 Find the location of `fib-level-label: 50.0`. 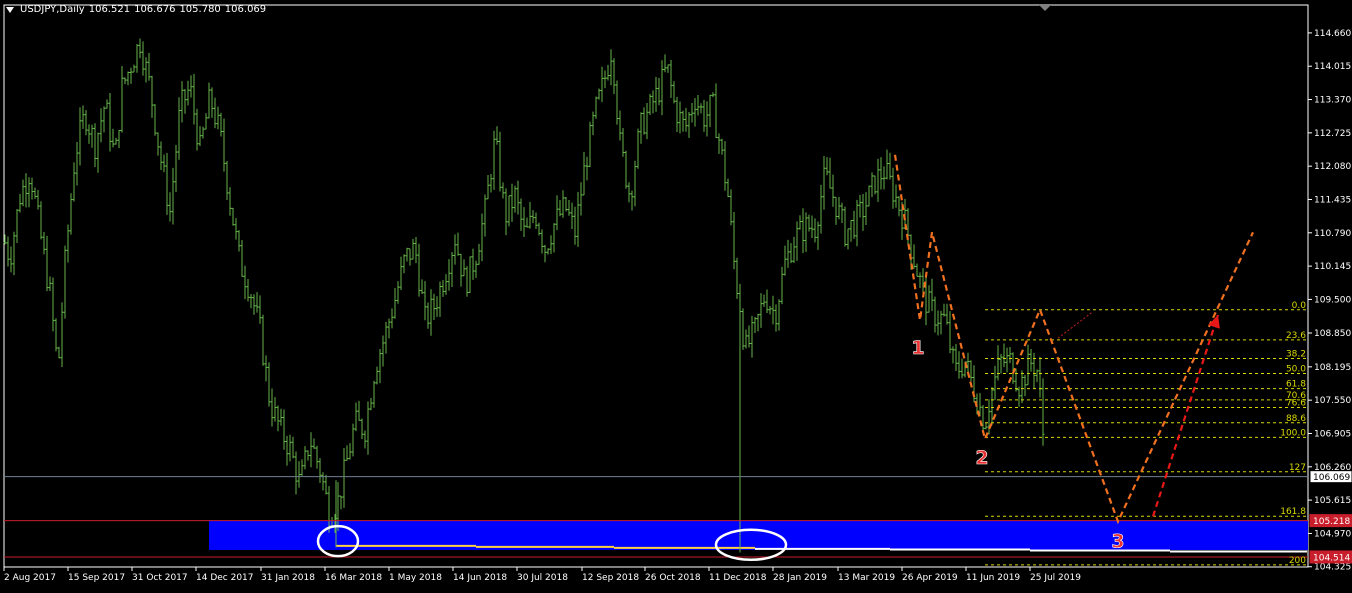

fib-level-label: 50.0 is located at coordinates (1296, 370).